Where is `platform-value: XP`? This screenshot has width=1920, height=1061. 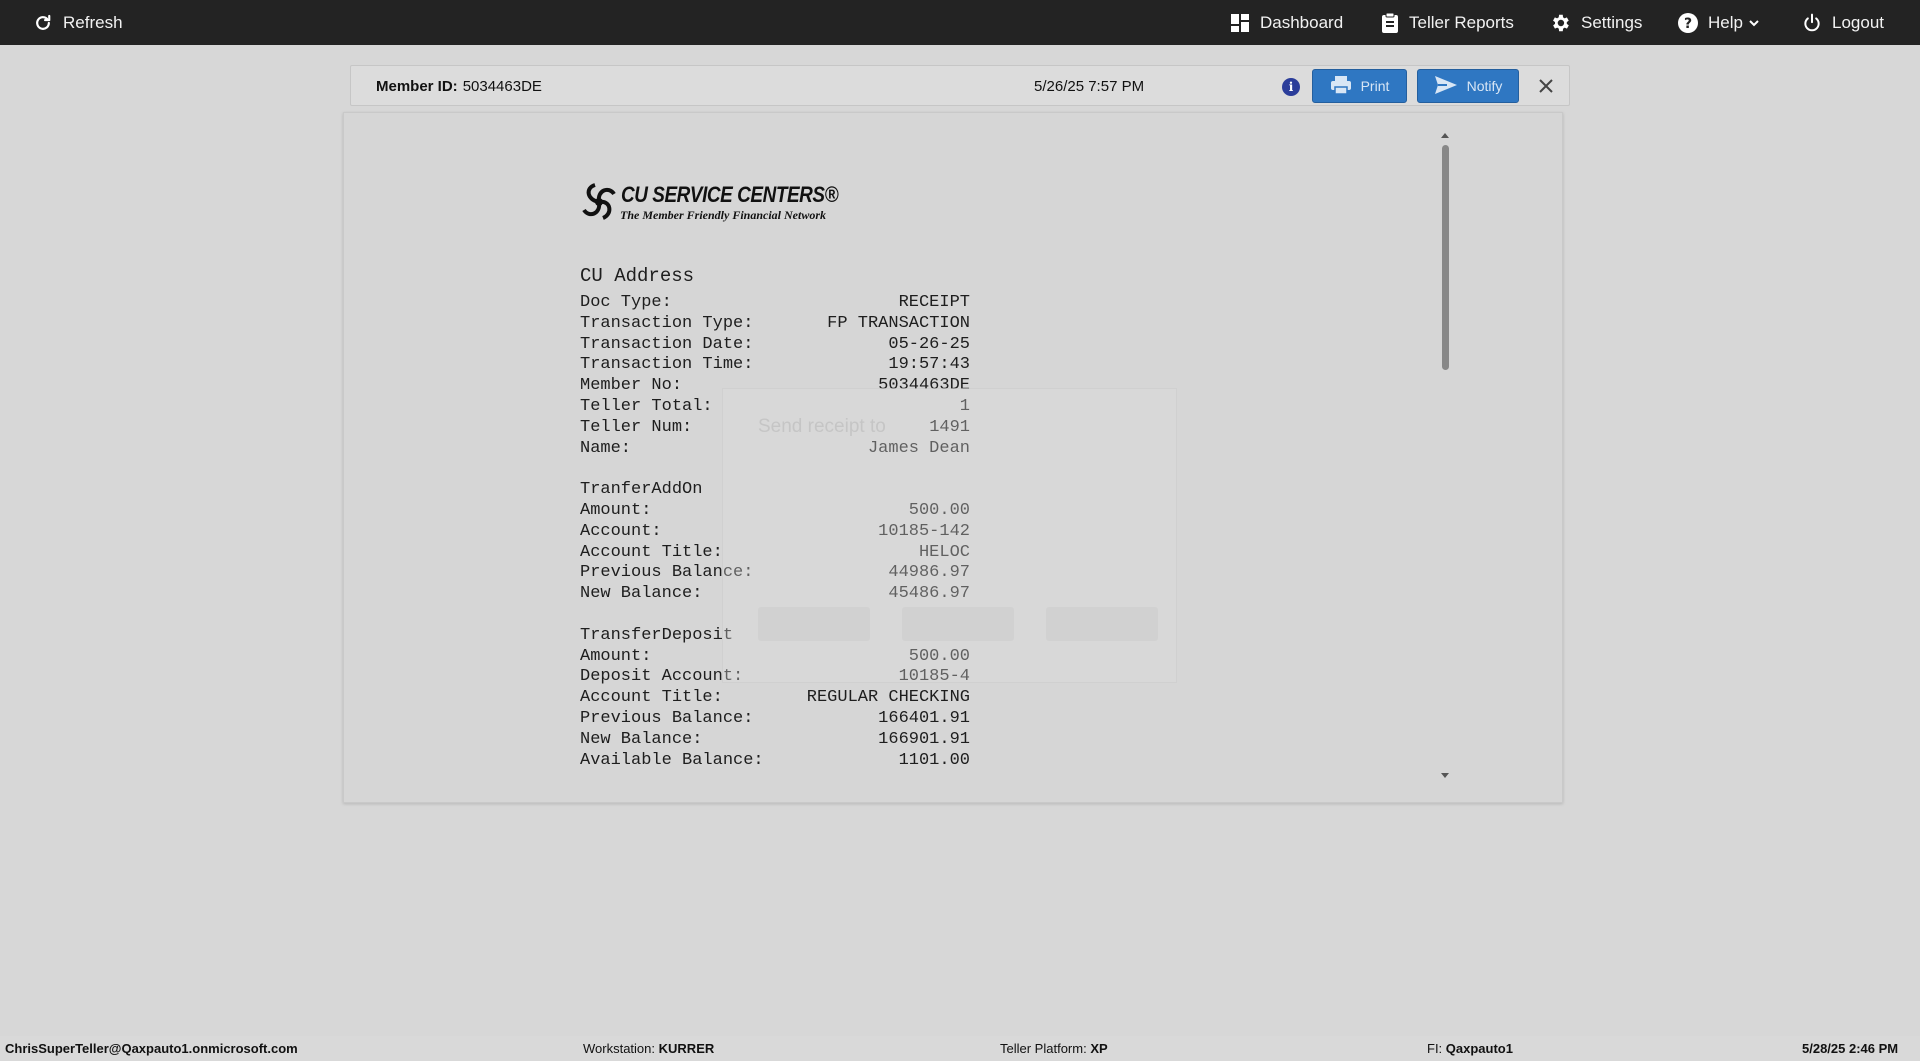 platform-value: XP is located at coordinates (1099, 1048).